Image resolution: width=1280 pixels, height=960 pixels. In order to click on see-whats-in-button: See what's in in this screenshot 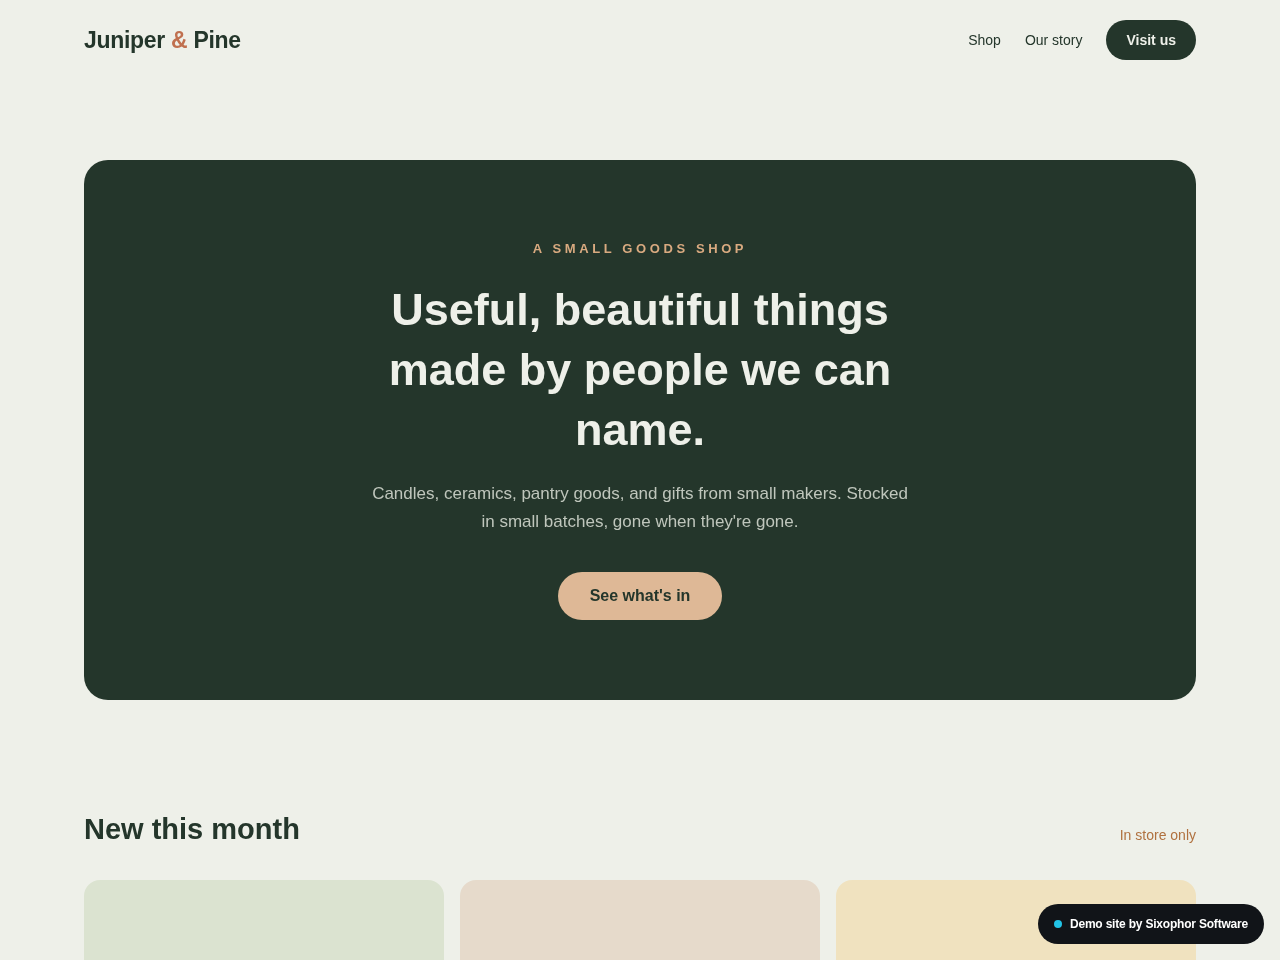, I will do `click(640, 596)`.